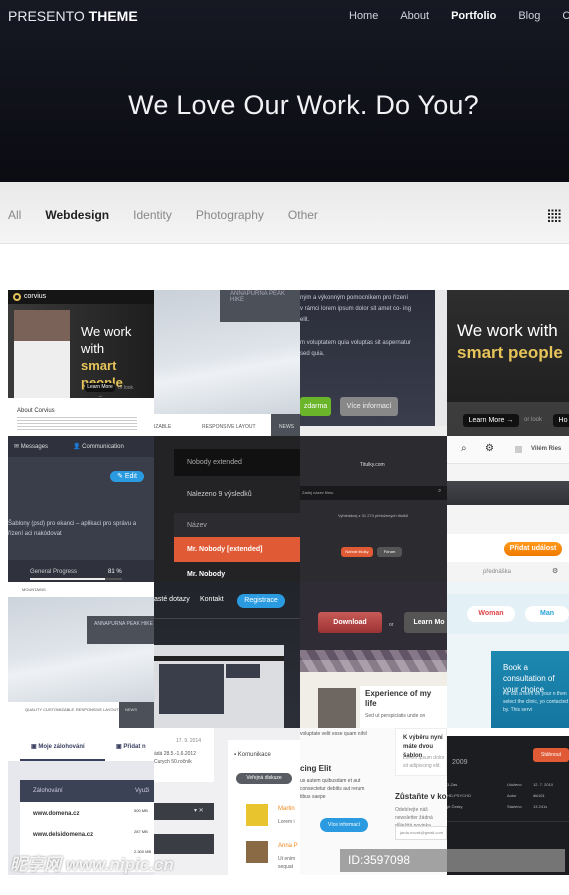 The width and height of the screenshot is (569, 895). I want to click on filter-identity: Identity, so click(152, 215).